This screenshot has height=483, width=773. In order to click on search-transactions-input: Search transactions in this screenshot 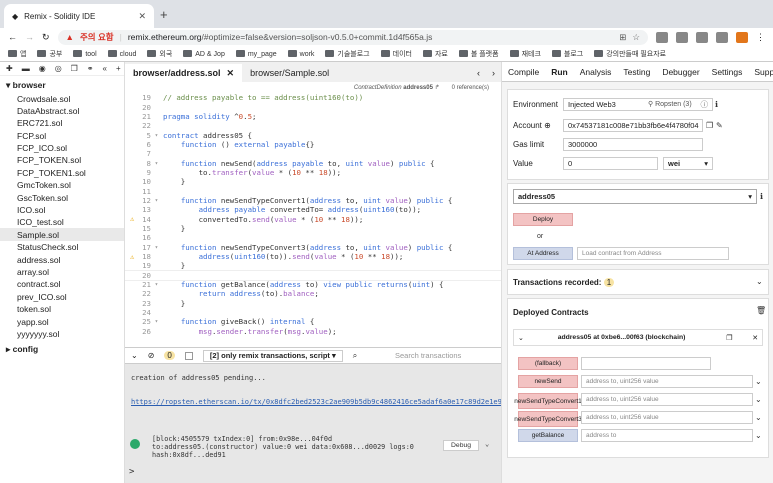, I will do `click(445, 355)`.